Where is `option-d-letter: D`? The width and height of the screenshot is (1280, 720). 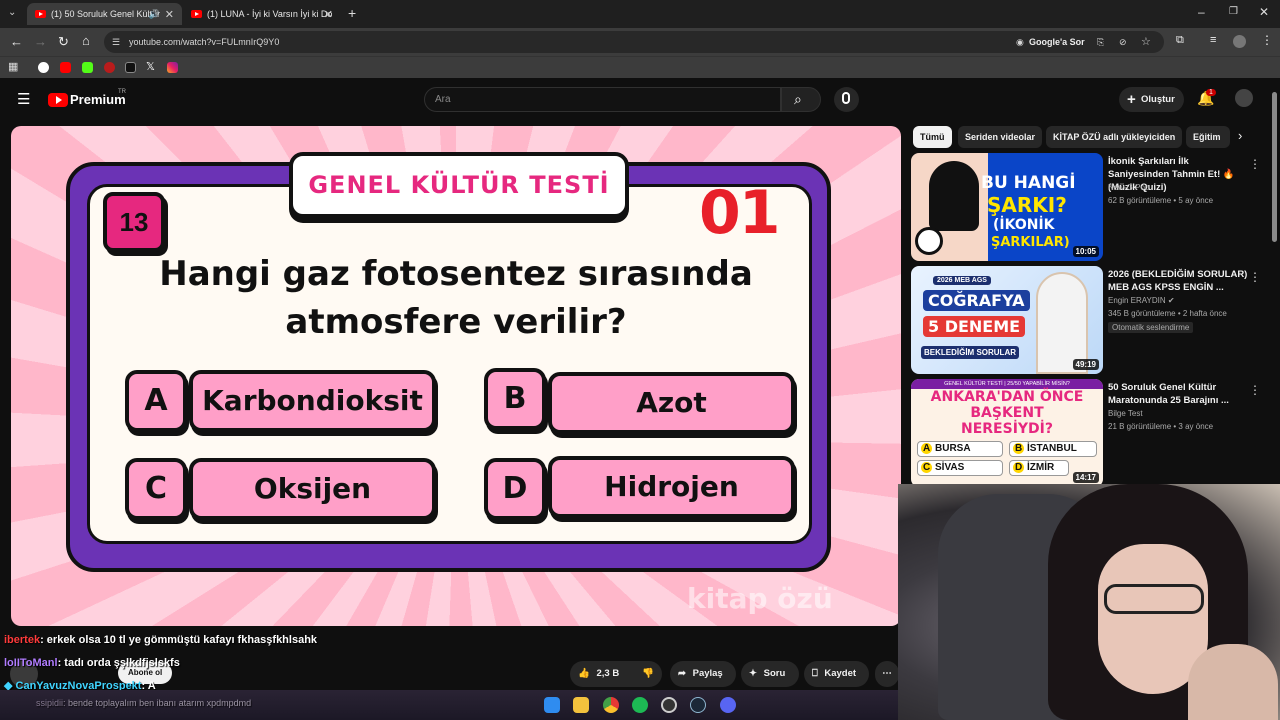
option-d-letter: D is located at coordinates (515, 489).